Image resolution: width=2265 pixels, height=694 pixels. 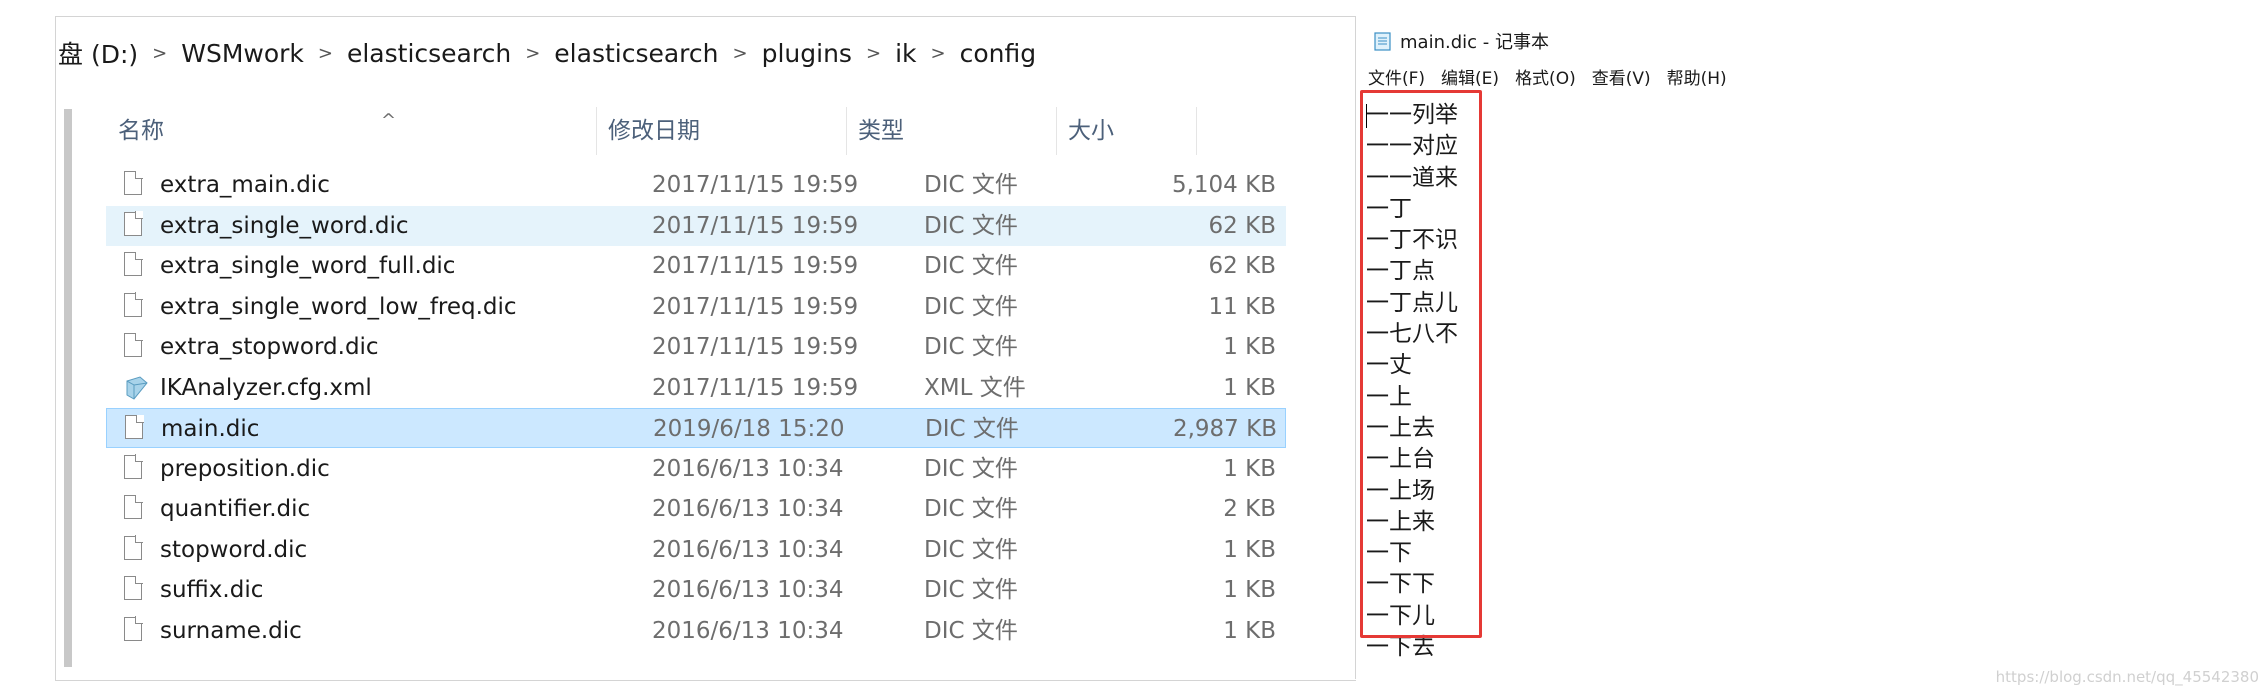 I want to click on column-header-date-label: 修改日期, so click(x=654, y=131).